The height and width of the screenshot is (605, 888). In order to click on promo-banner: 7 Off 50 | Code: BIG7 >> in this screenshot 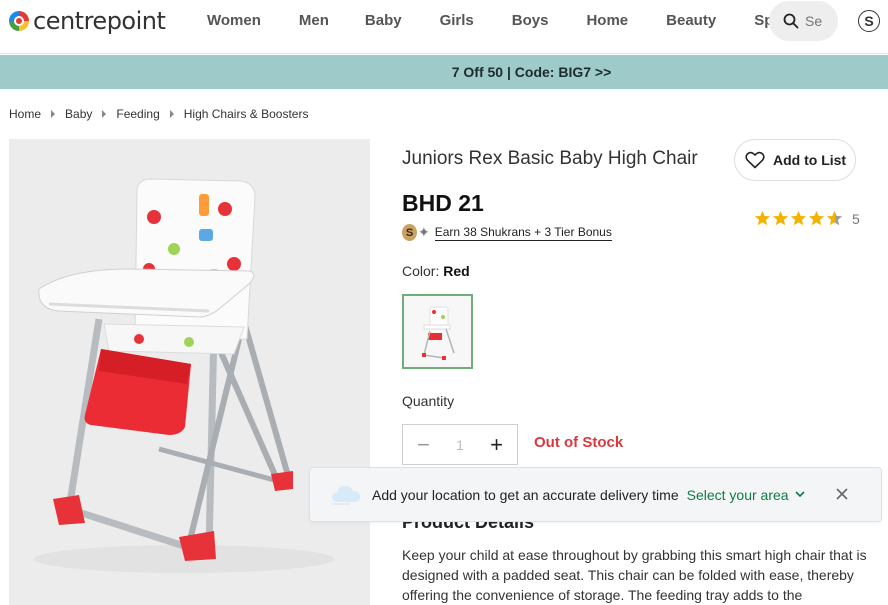, I will do `click(444, 72)`.